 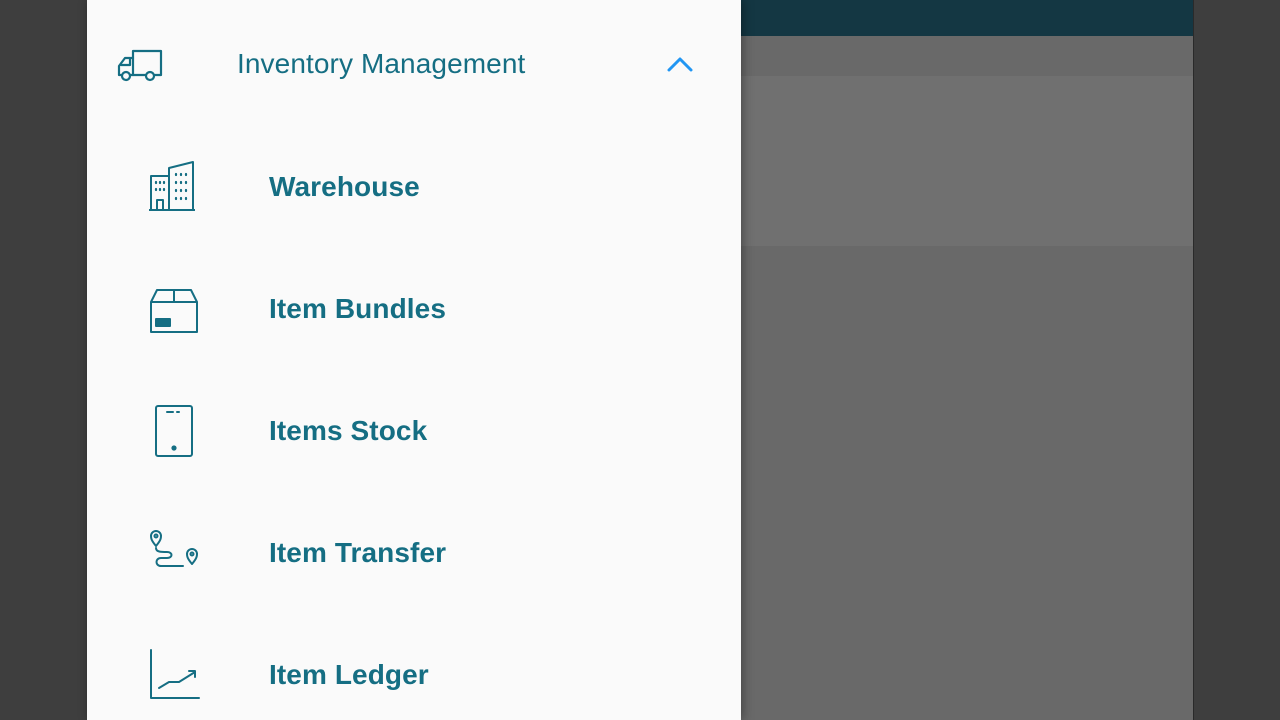 I want to click on menu-item-item-ledger: Item Ledger, so click(x=414, y=667).